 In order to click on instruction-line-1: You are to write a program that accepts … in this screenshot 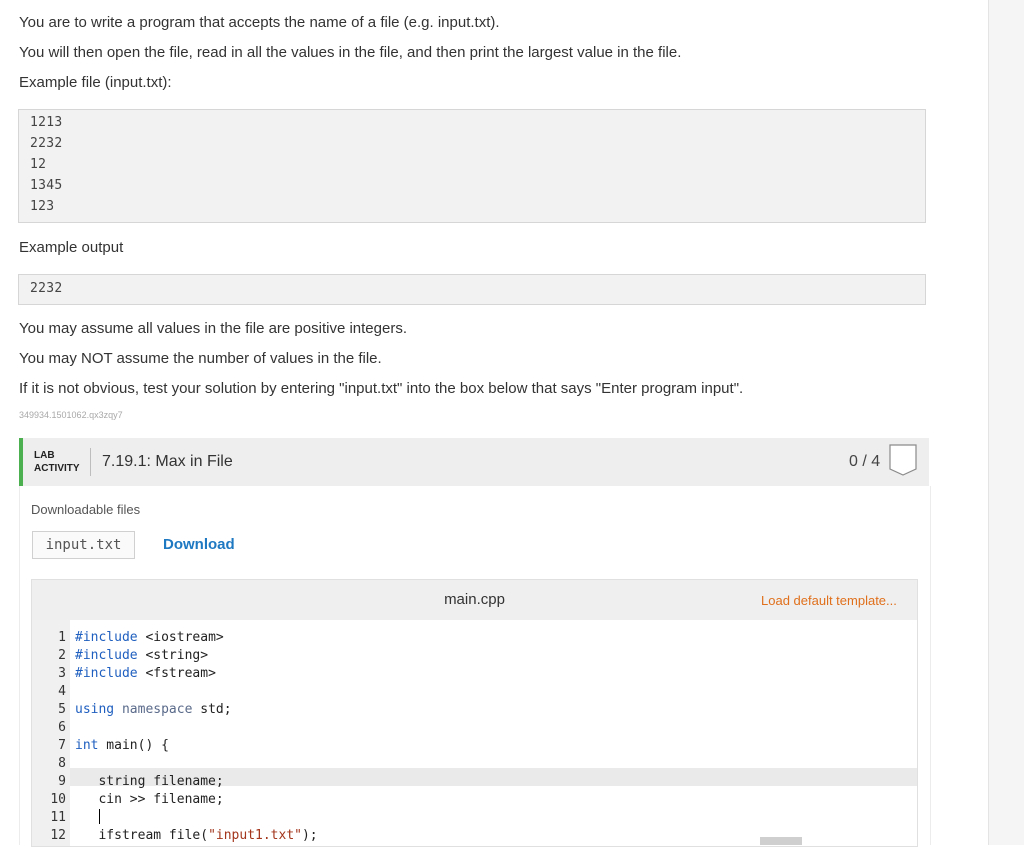, I will do `click(259, 22)`.